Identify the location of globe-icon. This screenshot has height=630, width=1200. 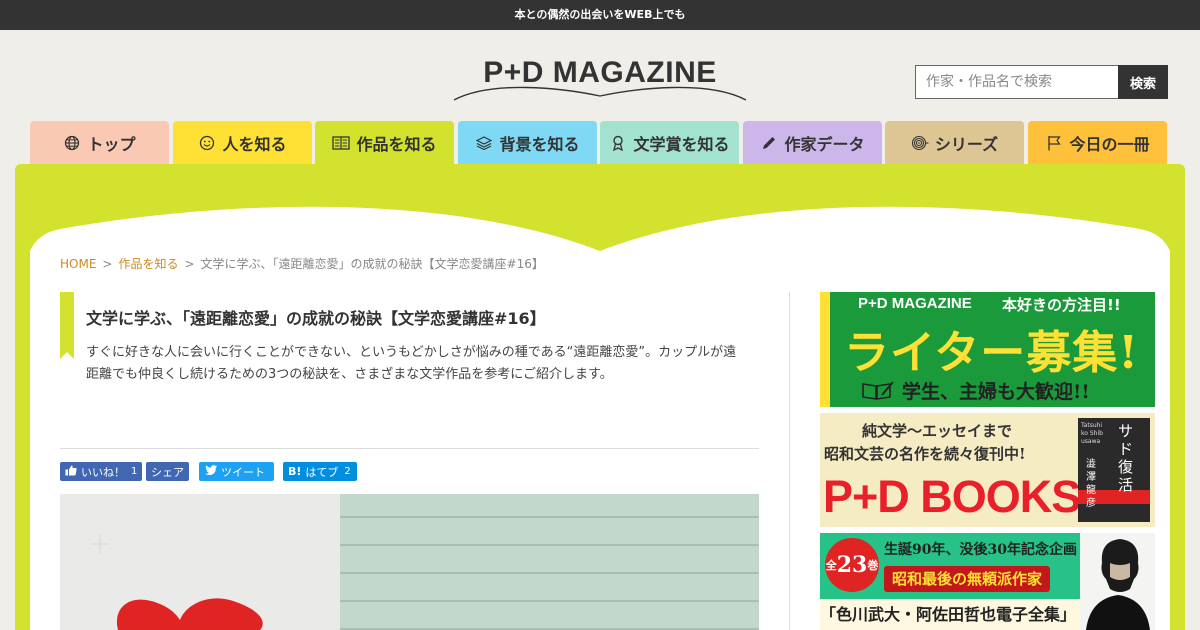
(72, 143).